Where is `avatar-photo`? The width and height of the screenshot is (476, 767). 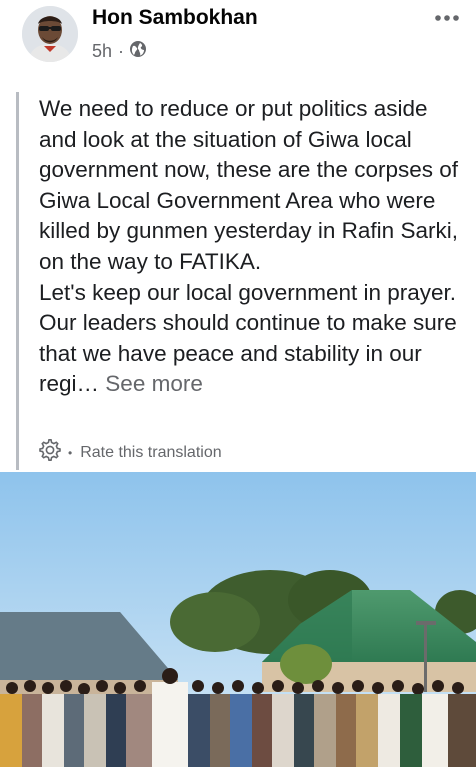
avatar-photo is located at coordinates (50, 34).